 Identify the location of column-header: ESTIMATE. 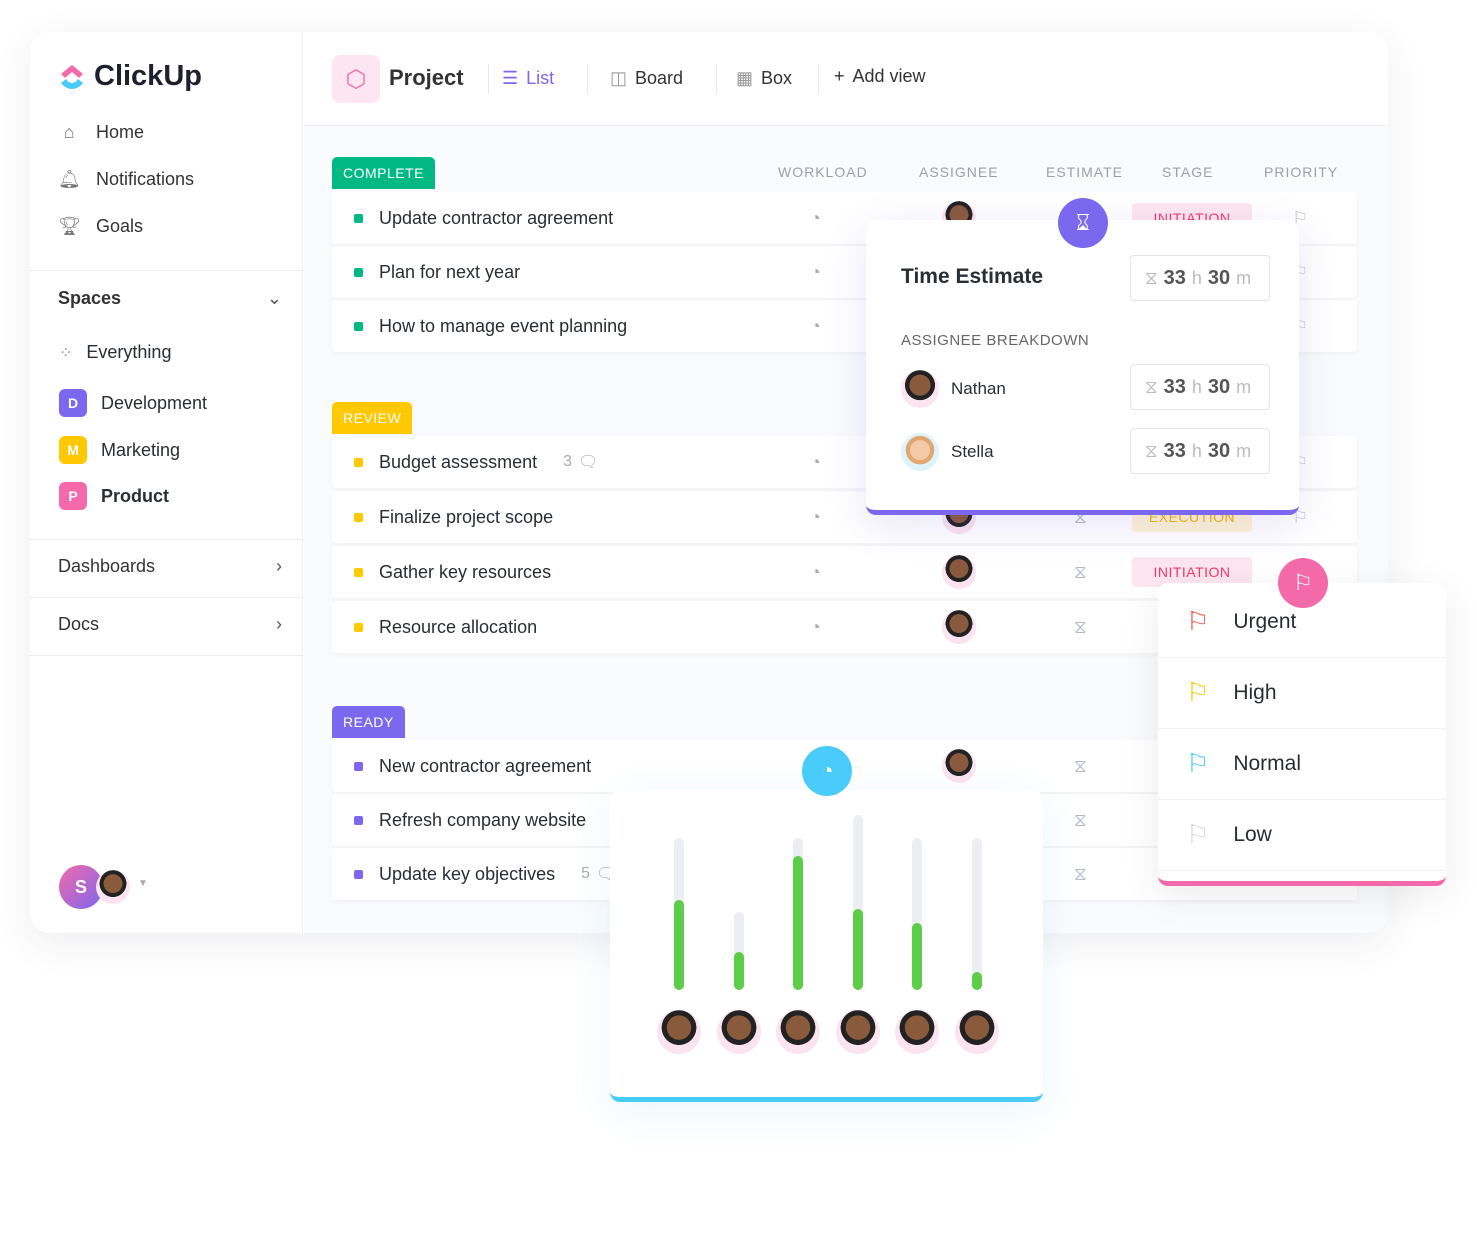
(1084, 172).